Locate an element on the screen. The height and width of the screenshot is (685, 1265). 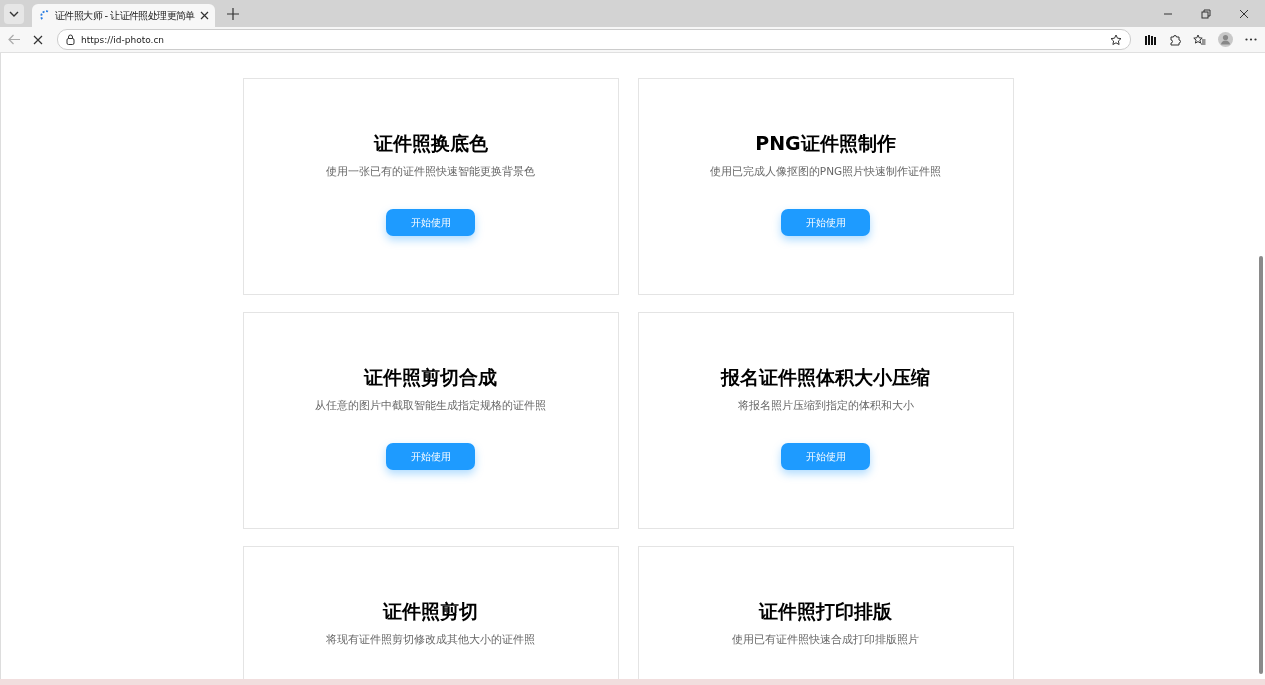
card-description: 将现有证件照剪切修改成其他大小的证件照 is located at coordinates (430, 639).